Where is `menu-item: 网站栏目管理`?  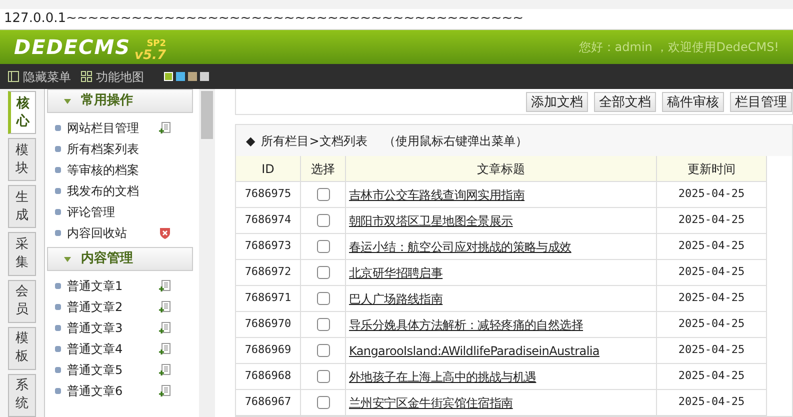 menu-item: 网站栏目管理 is located at coordinates (113, 127).